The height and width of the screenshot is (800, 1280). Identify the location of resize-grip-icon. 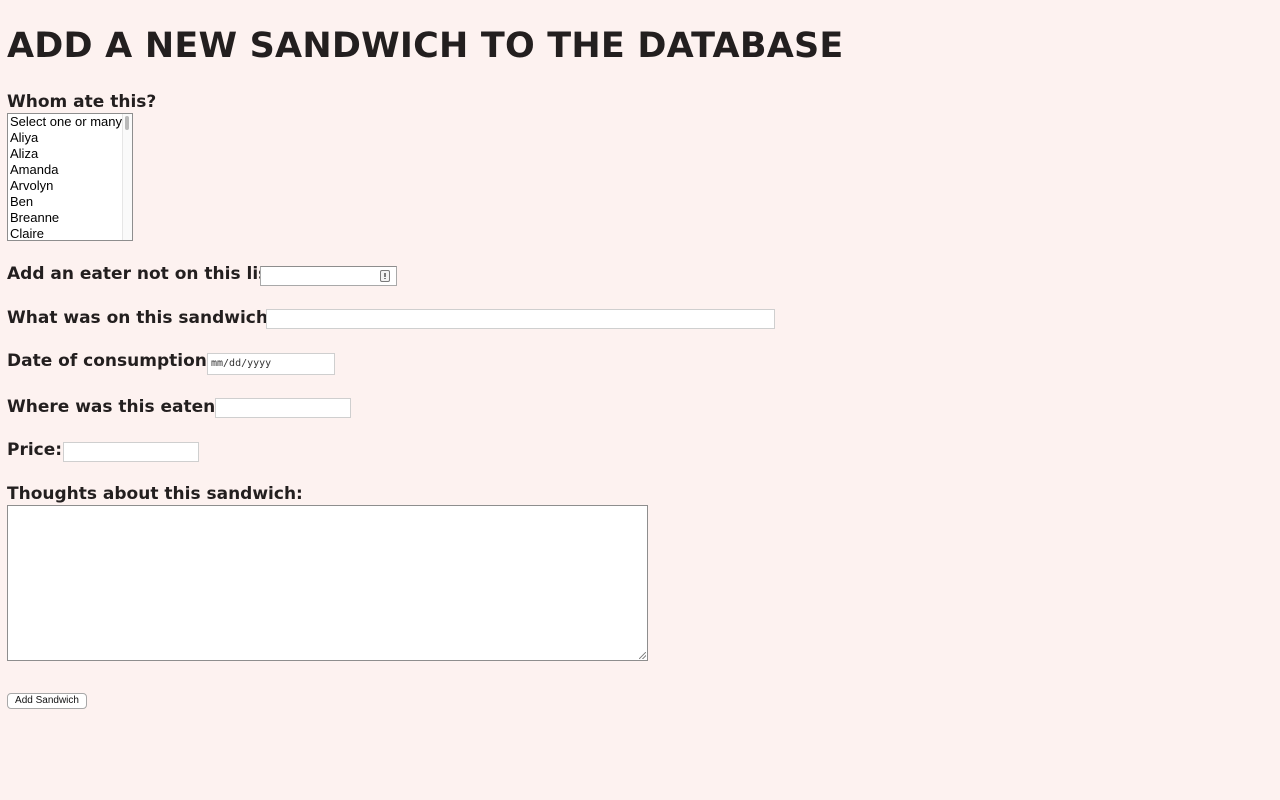
(642, 655).